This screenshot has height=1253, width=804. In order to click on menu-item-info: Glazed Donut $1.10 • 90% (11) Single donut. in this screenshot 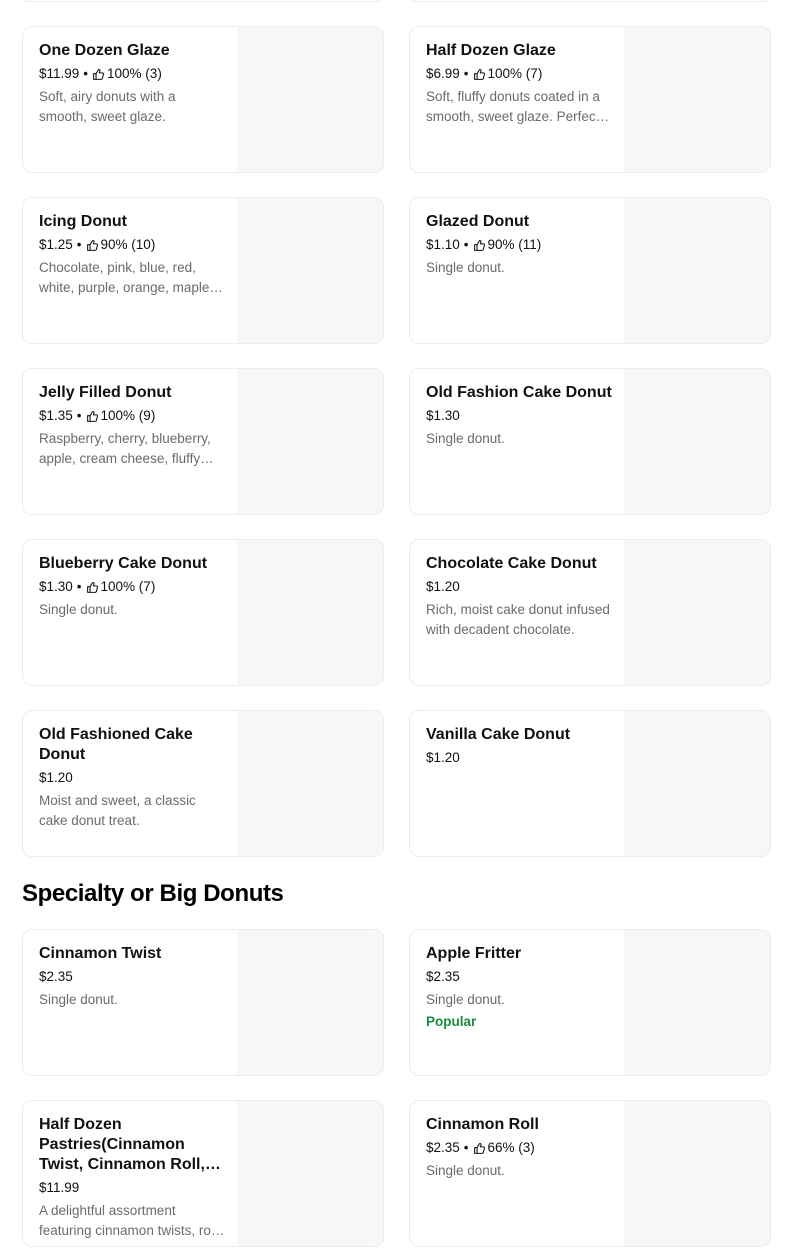, I will do `click(519, 245)`.